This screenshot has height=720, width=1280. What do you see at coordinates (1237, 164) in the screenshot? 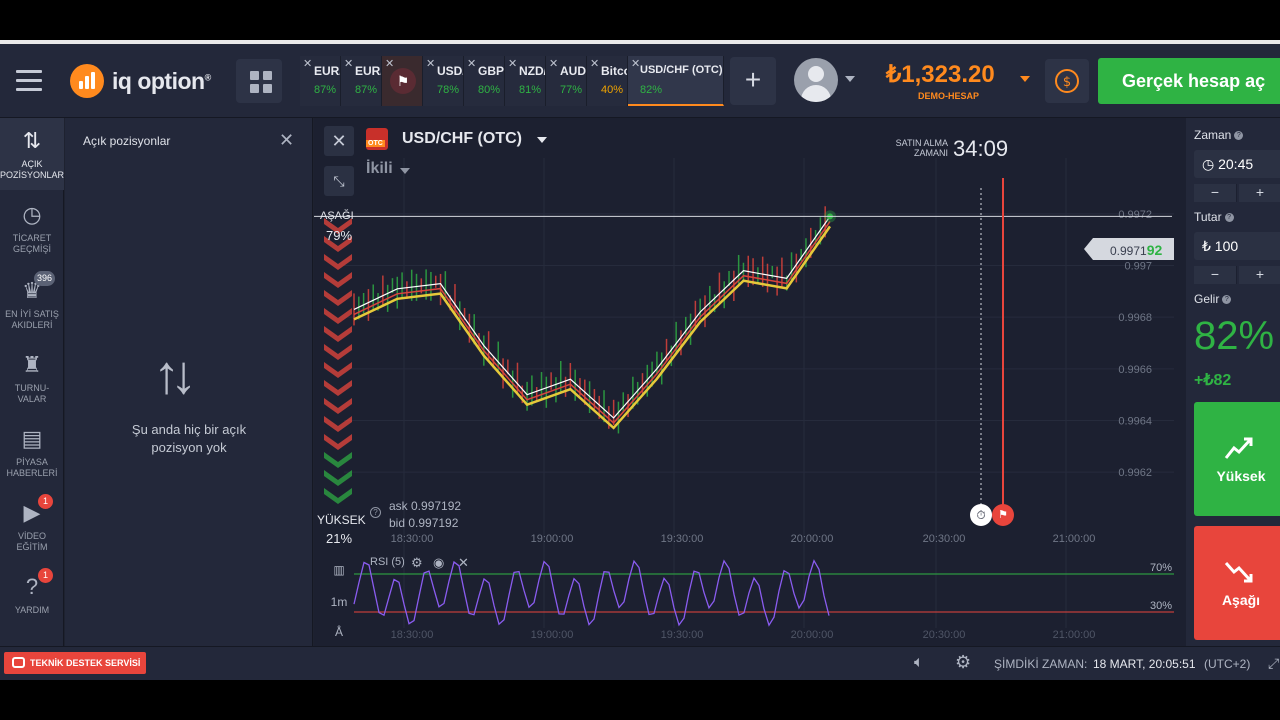
I see `expiry-time-field: ◷ 20:45` at bounding box center [1237, 164].